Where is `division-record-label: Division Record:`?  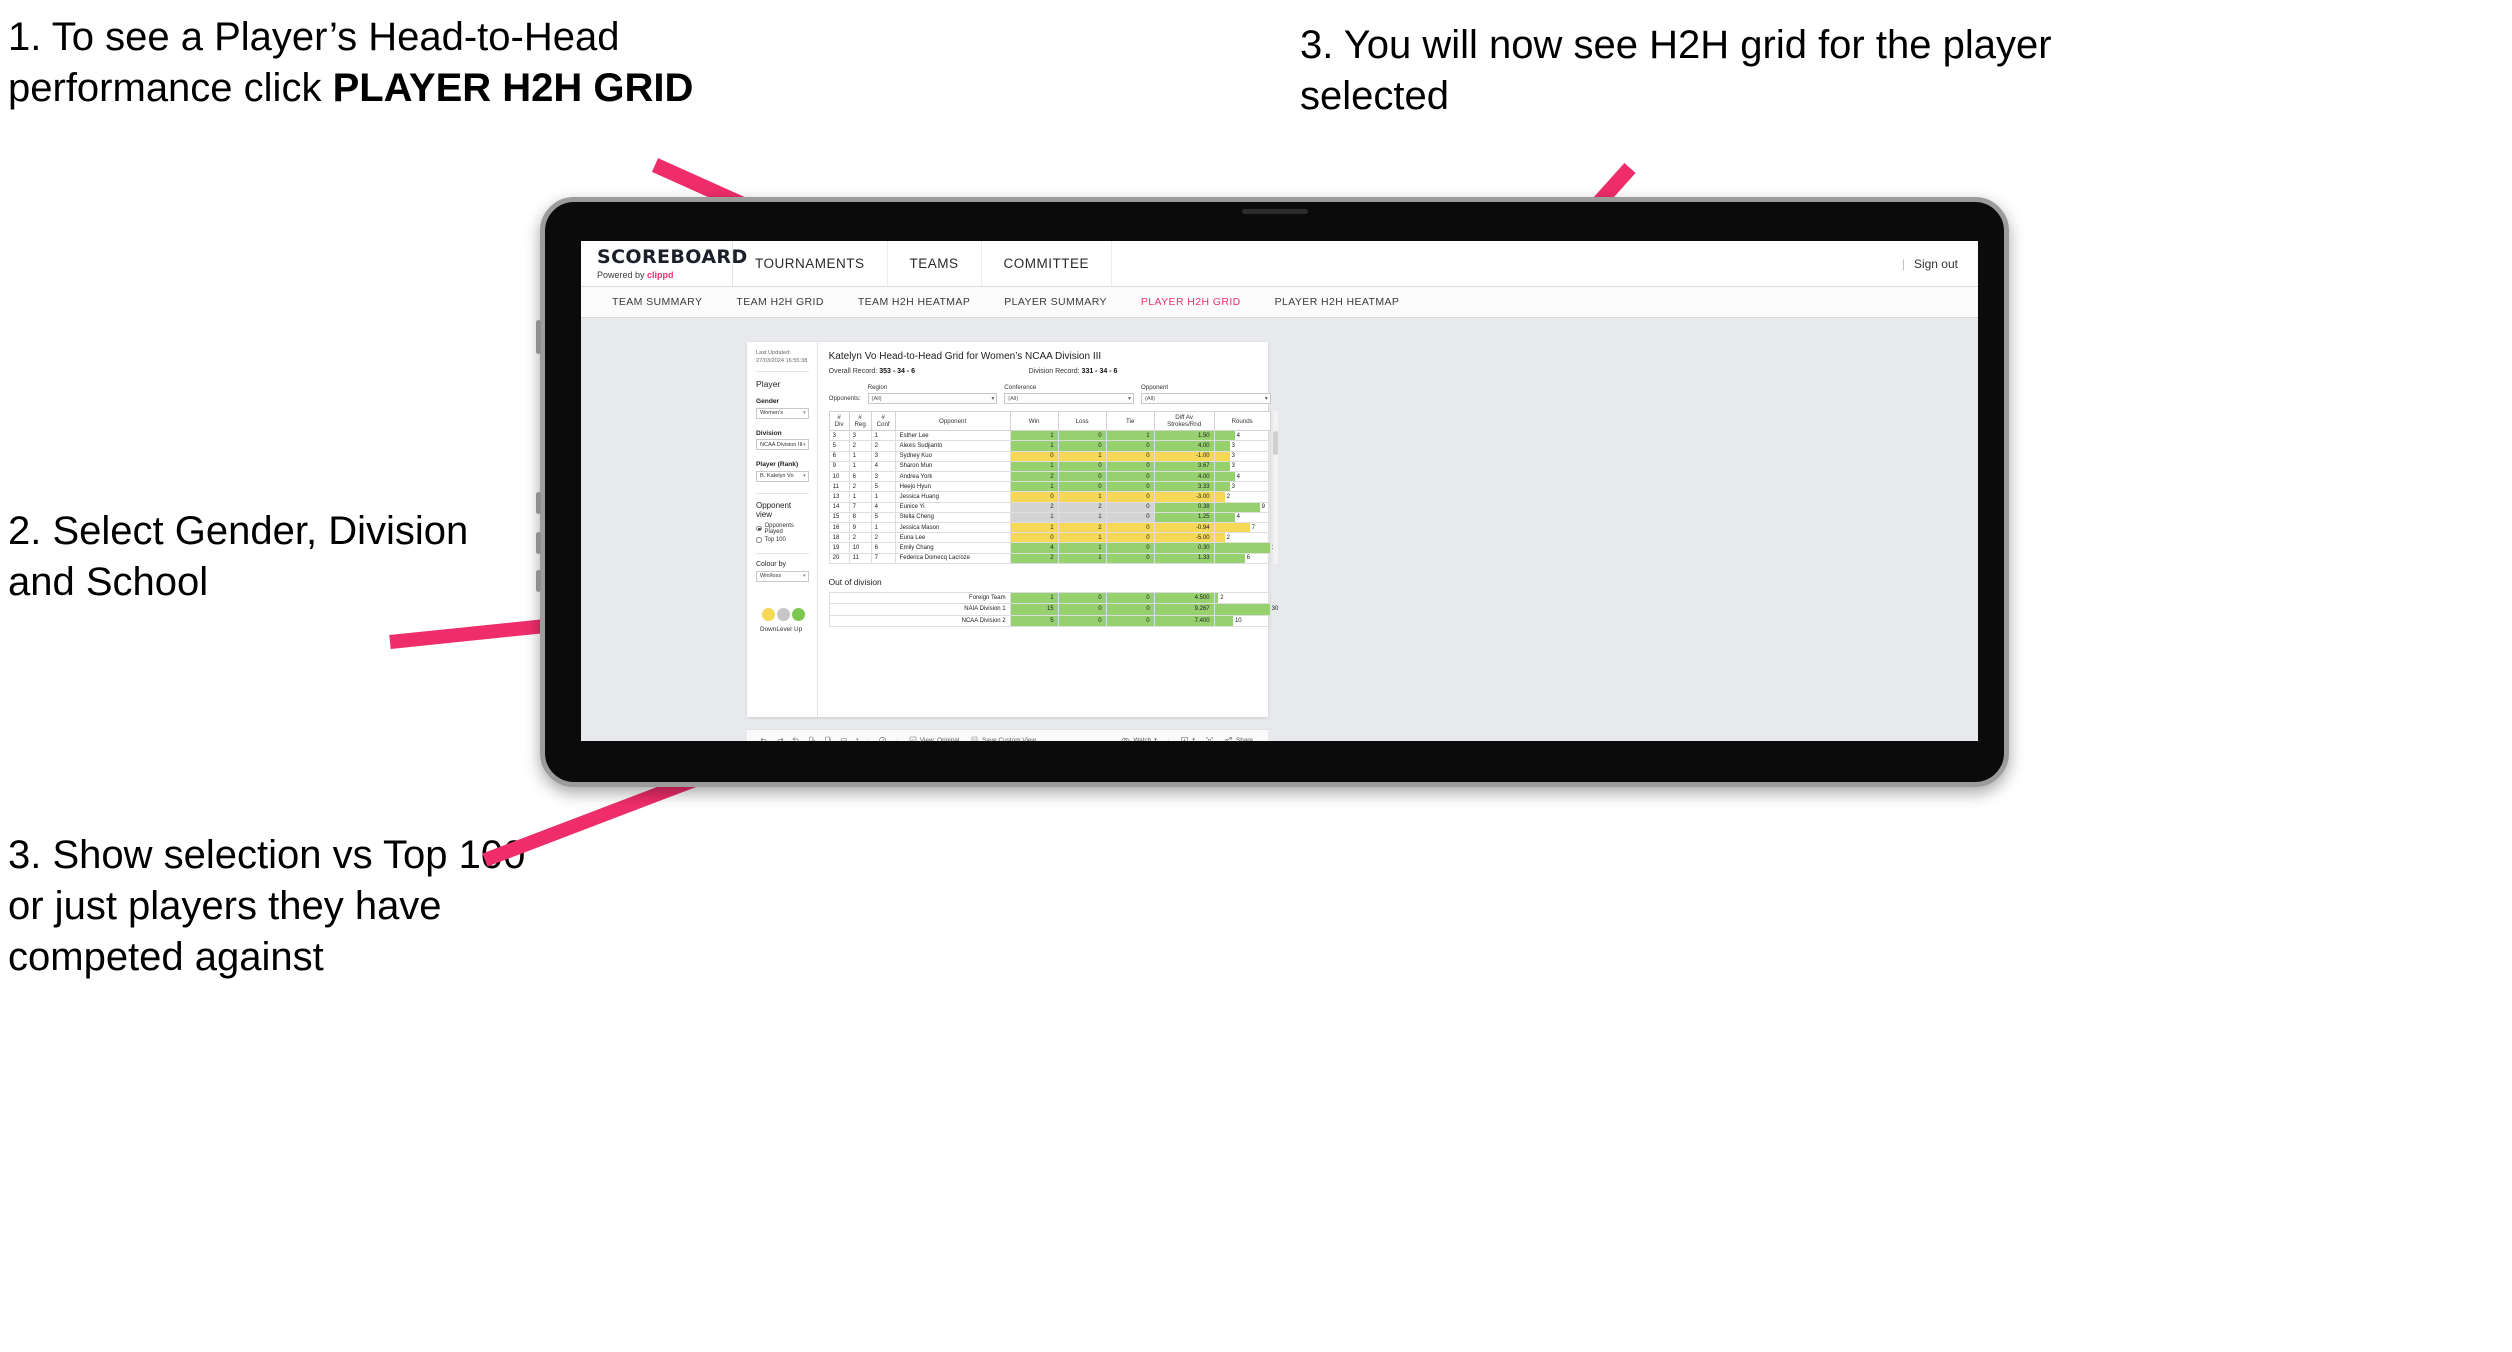
division-record-label: Division Record: is located at coordinates (1055, 371).